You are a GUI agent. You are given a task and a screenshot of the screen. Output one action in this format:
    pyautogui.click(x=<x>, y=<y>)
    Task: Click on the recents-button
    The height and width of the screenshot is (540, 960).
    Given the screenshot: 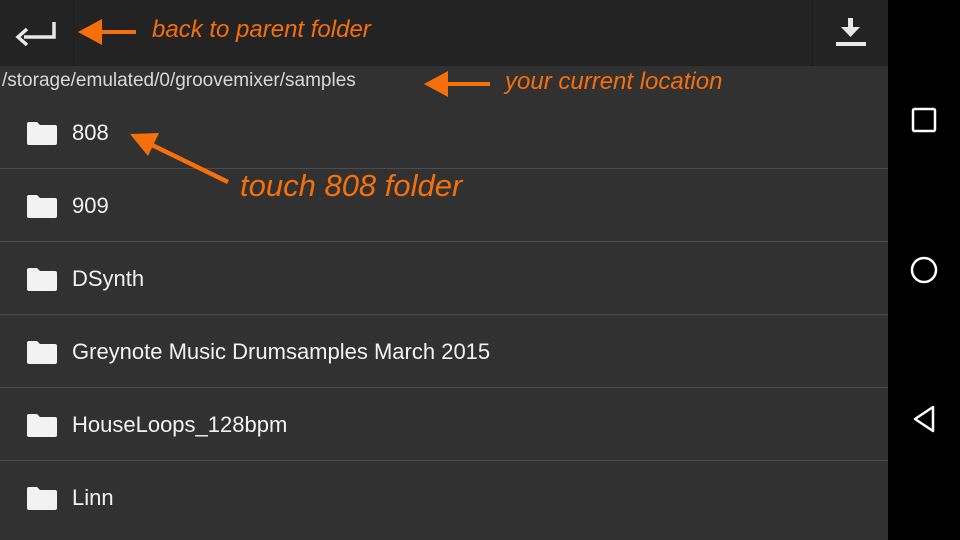 What is the action you would take?
    pyautogui.click(x=924, y=120)
    